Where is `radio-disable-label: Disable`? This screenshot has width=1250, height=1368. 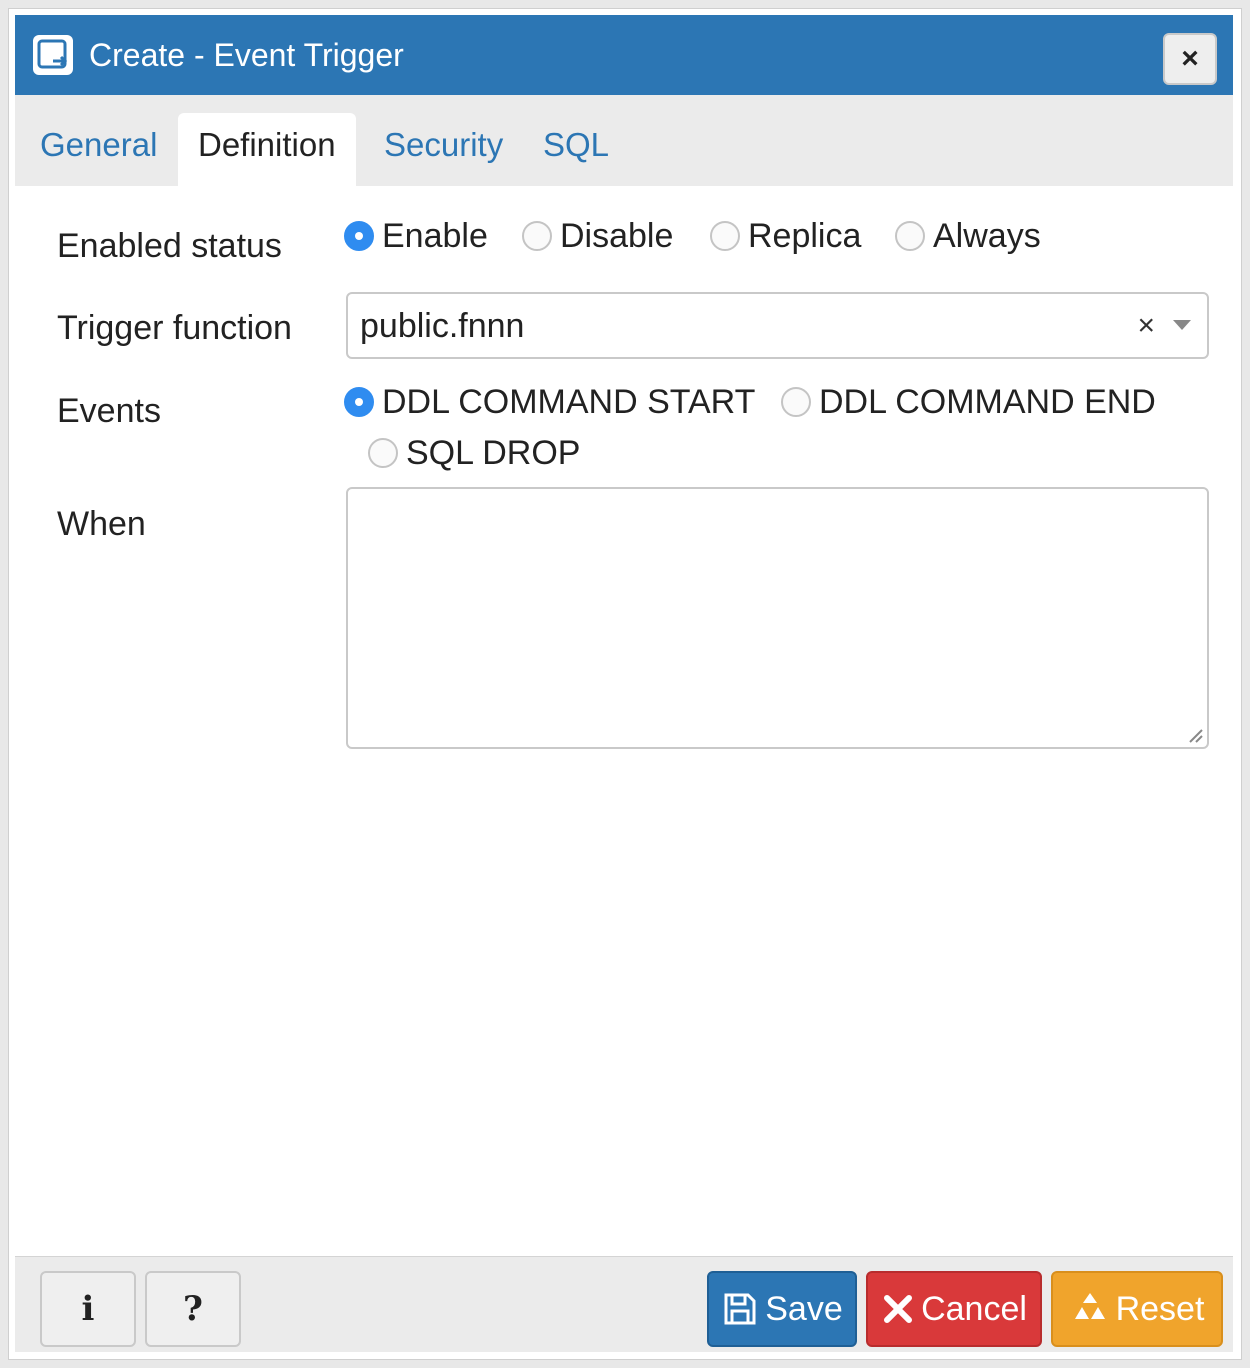 radio-disable-label: Disable is located at coordinates (617, 236).